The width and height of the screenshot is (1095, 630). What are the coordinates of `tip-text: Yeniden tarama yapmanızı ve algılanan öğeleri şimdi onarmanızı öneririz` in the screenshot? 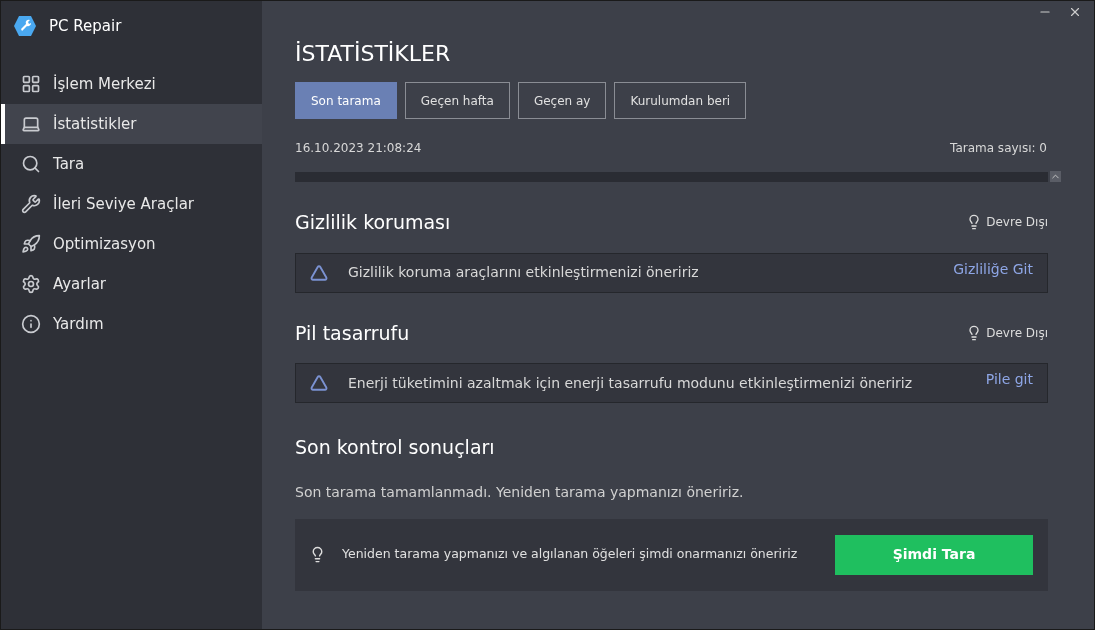 It's located at (570, 554).